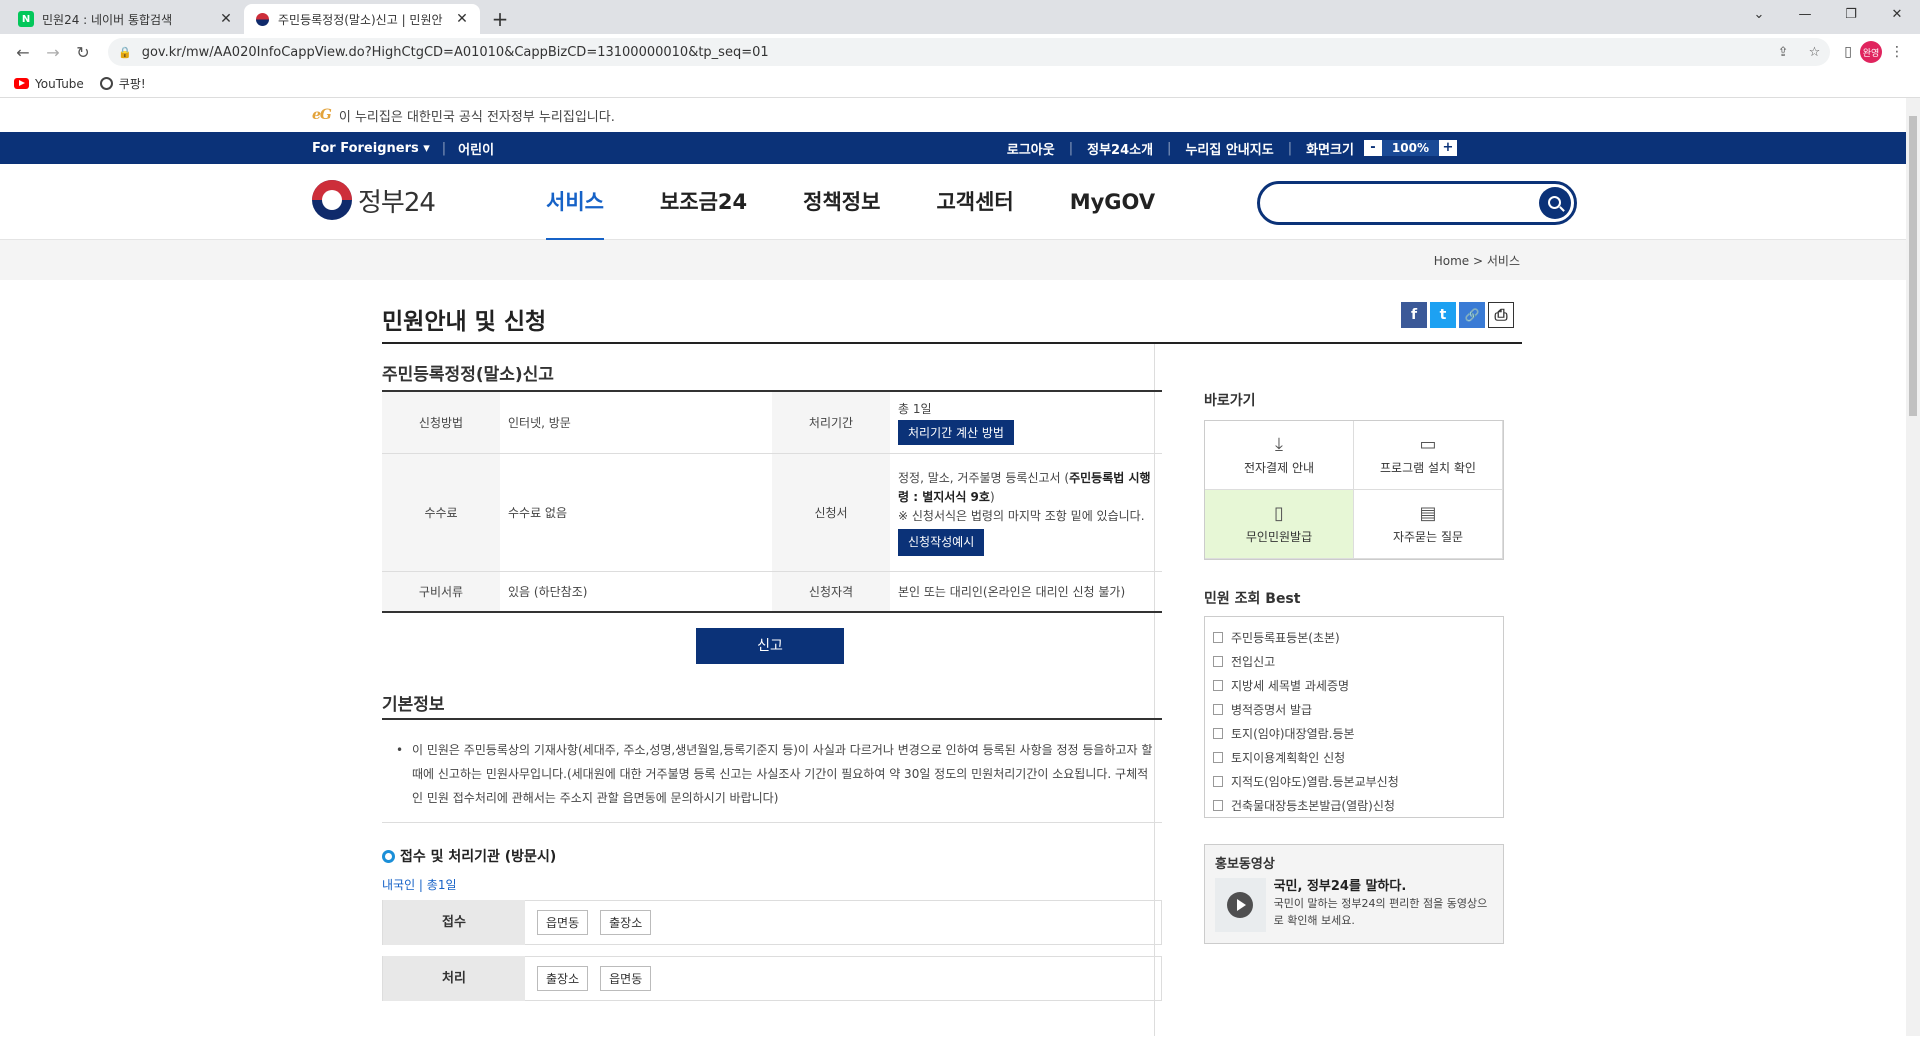  What do you see at coordinates (960, 260) in the screenshot?
I see `breadcrumb-bar: Home > 서비스` at bounding box center [960, 260].